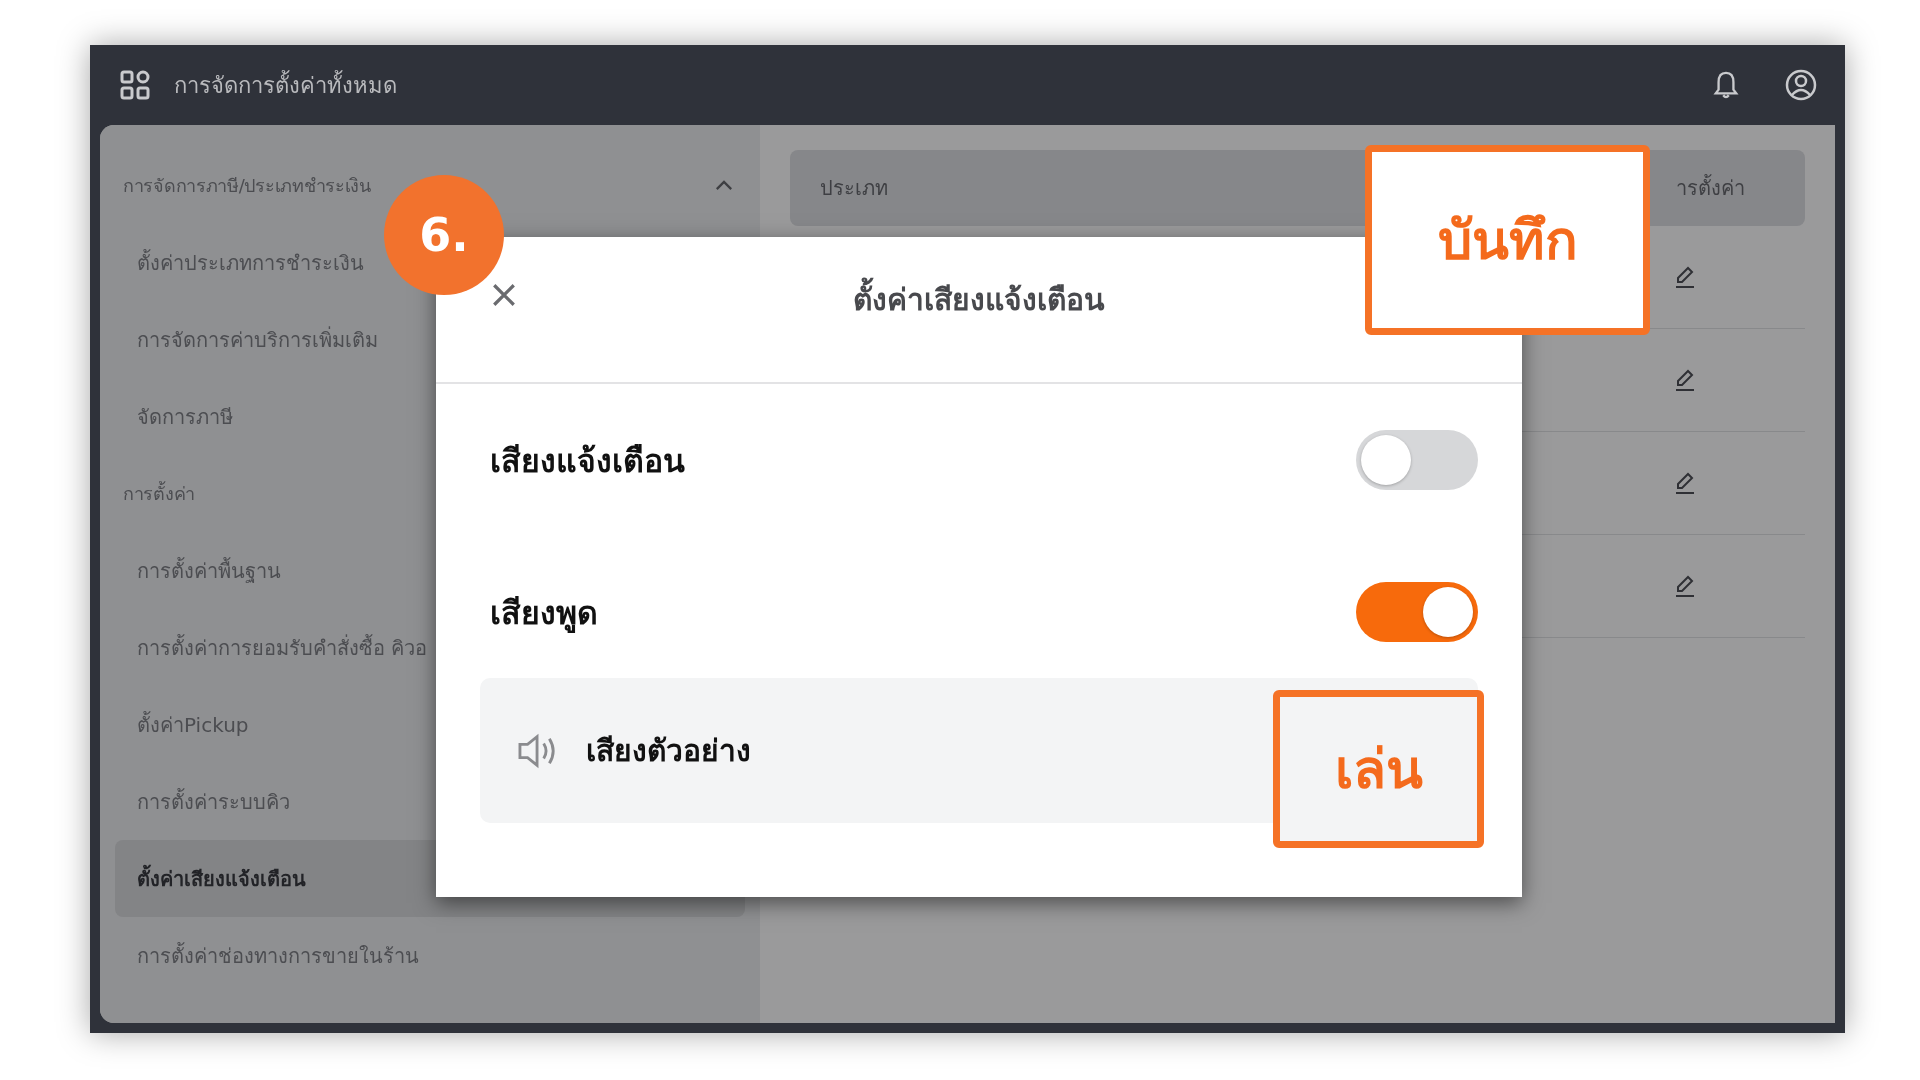 This screenshot has height=1080, width=1920. Describe the element at coordinates (1710, 187) in the screenshot. I see `column-header: ารตั้งค่า` at that location.